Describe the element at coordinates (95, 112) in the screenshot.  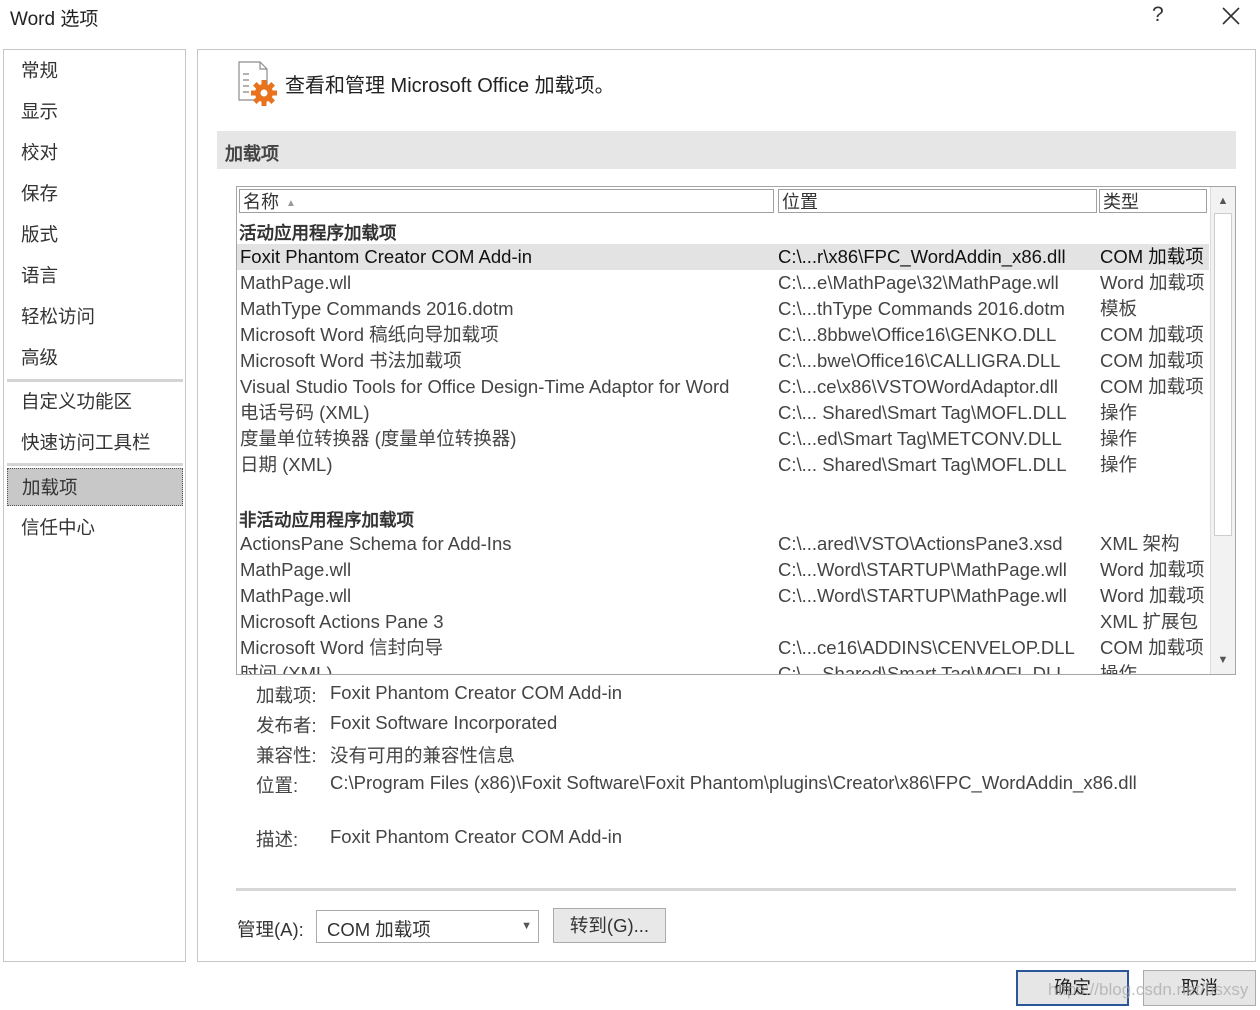
I see `nav-item-display: 显示` at that location.